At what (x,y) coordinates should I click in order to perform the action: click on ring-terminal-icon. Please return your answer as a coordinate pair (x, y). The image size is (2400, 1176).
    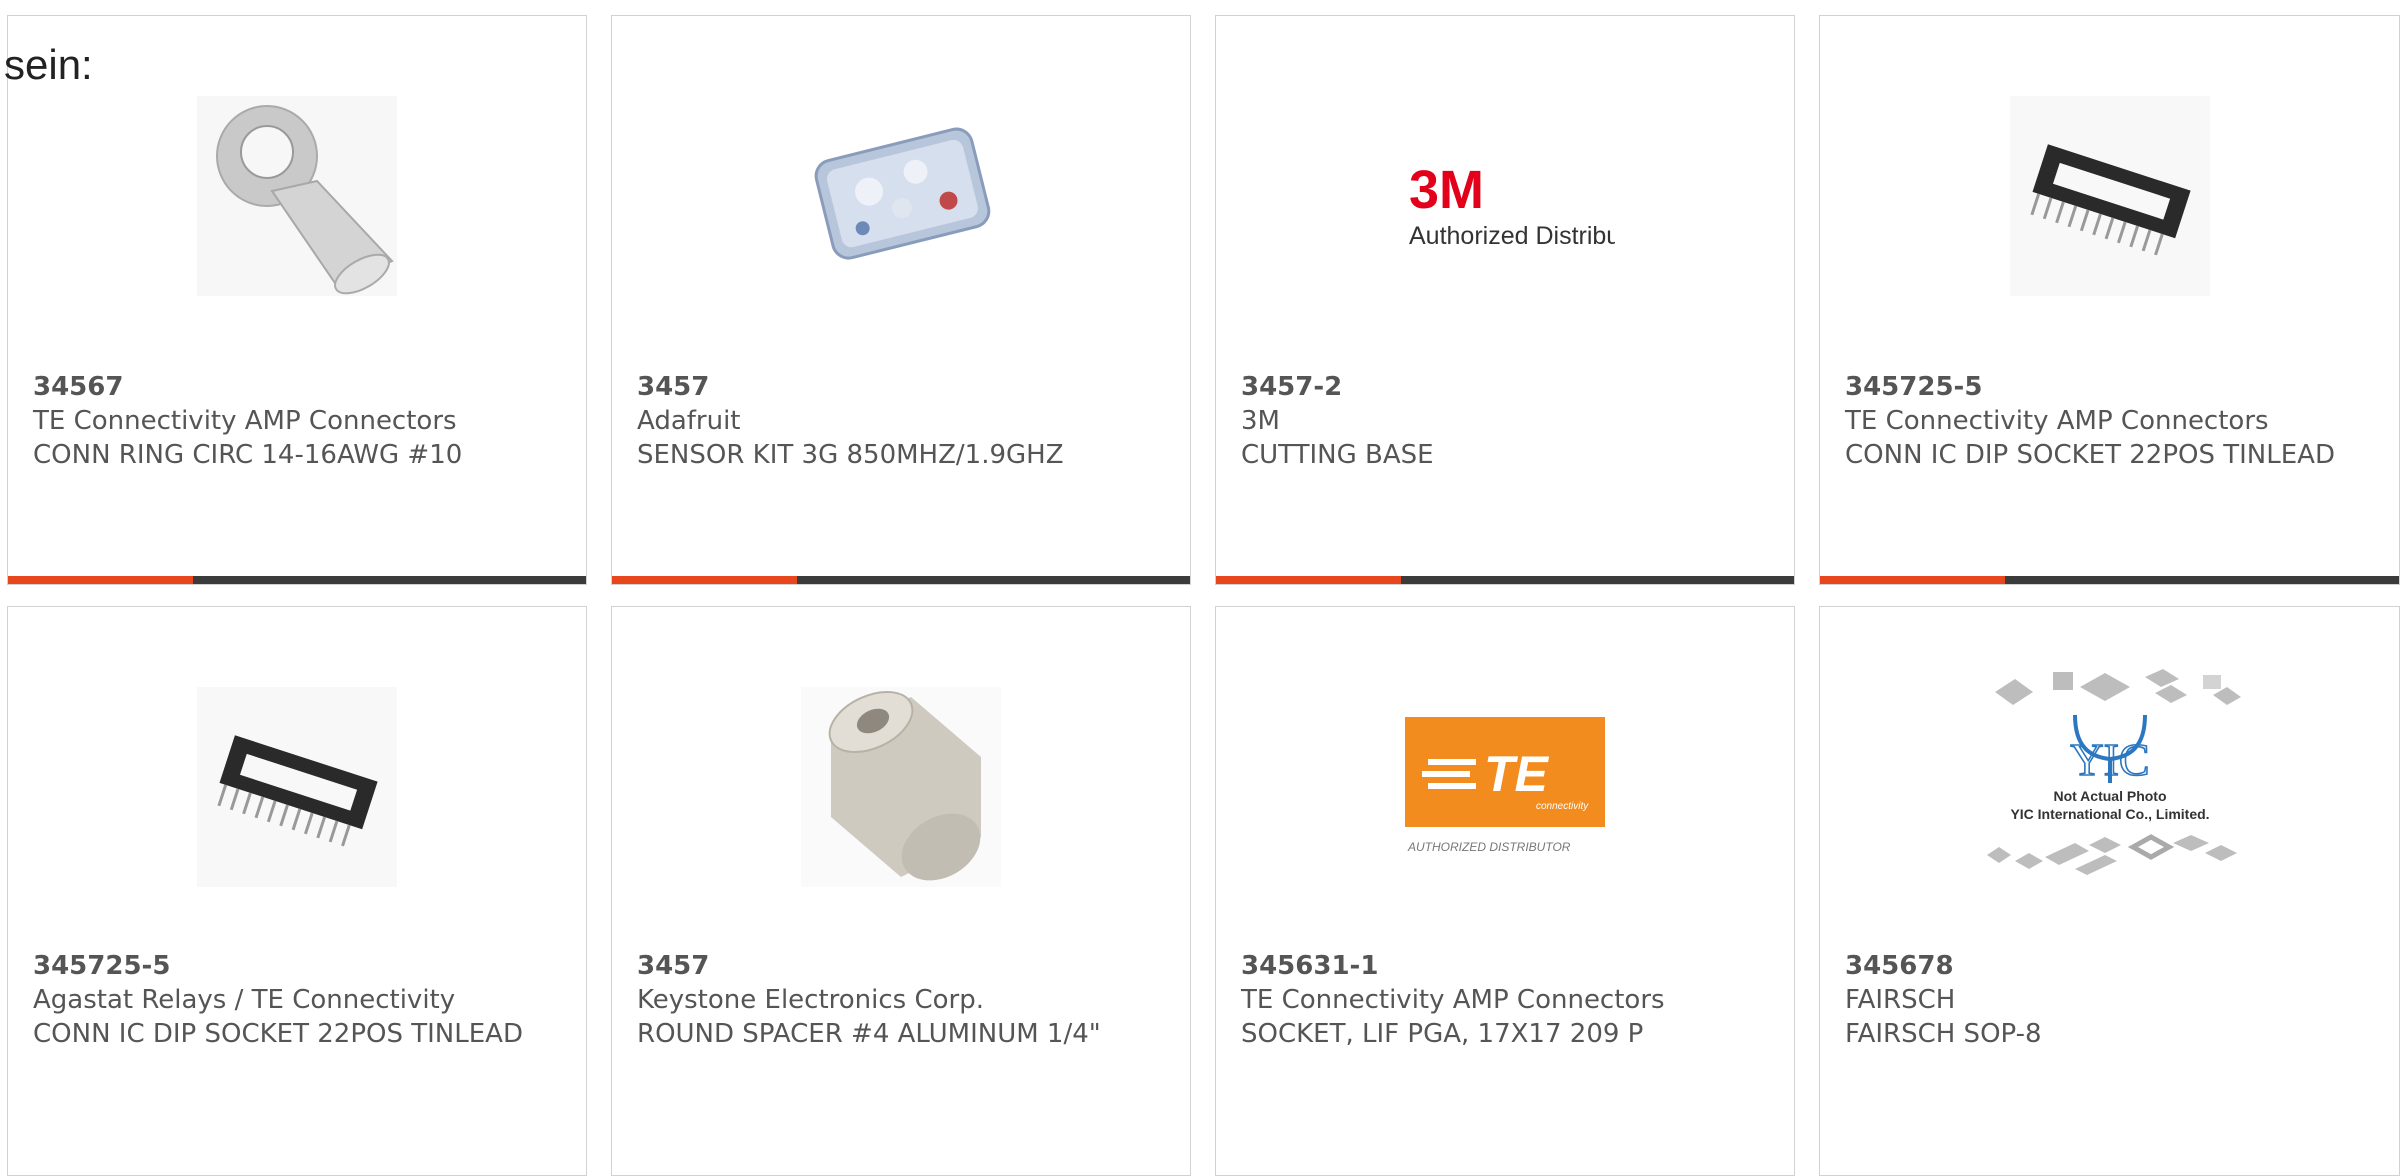
    Looking at the image, I should click on (297, 196).